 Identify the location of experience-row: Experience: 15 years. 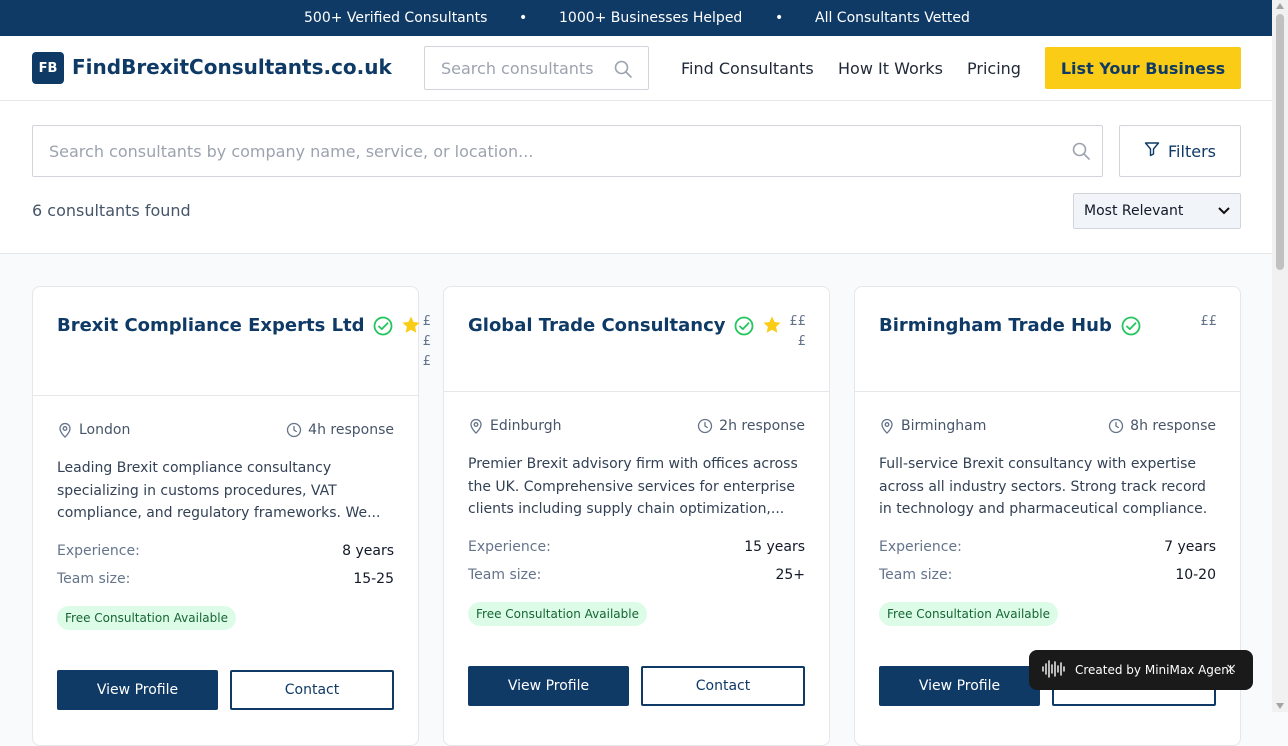
(636, 547).